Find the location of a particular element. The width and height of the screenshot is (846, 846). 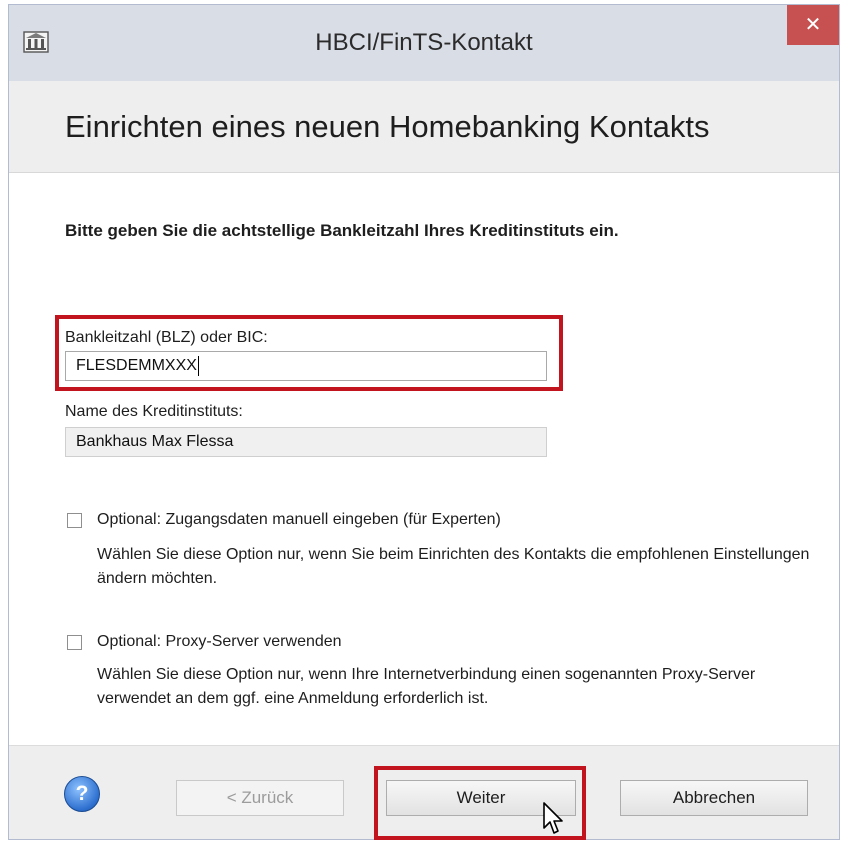

help-icon: ? is located at coordinates (82, 794).